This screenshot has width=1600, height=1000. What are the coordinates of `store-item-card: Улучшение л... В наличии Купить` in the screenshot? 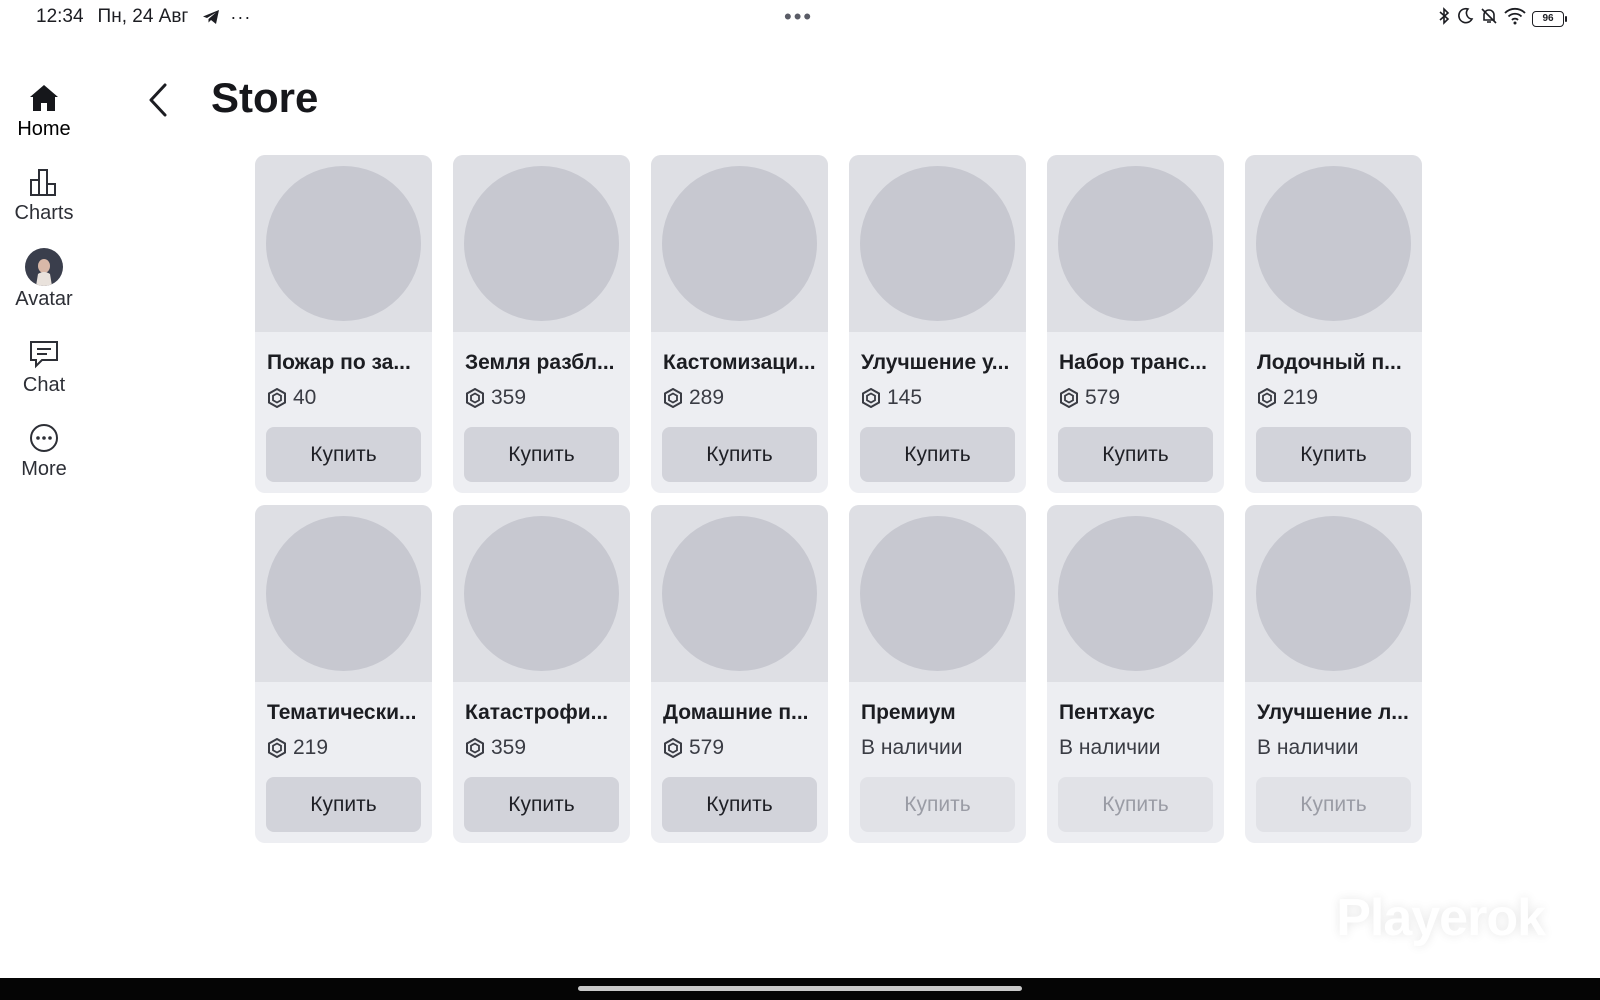 It's located at (1333, 674).